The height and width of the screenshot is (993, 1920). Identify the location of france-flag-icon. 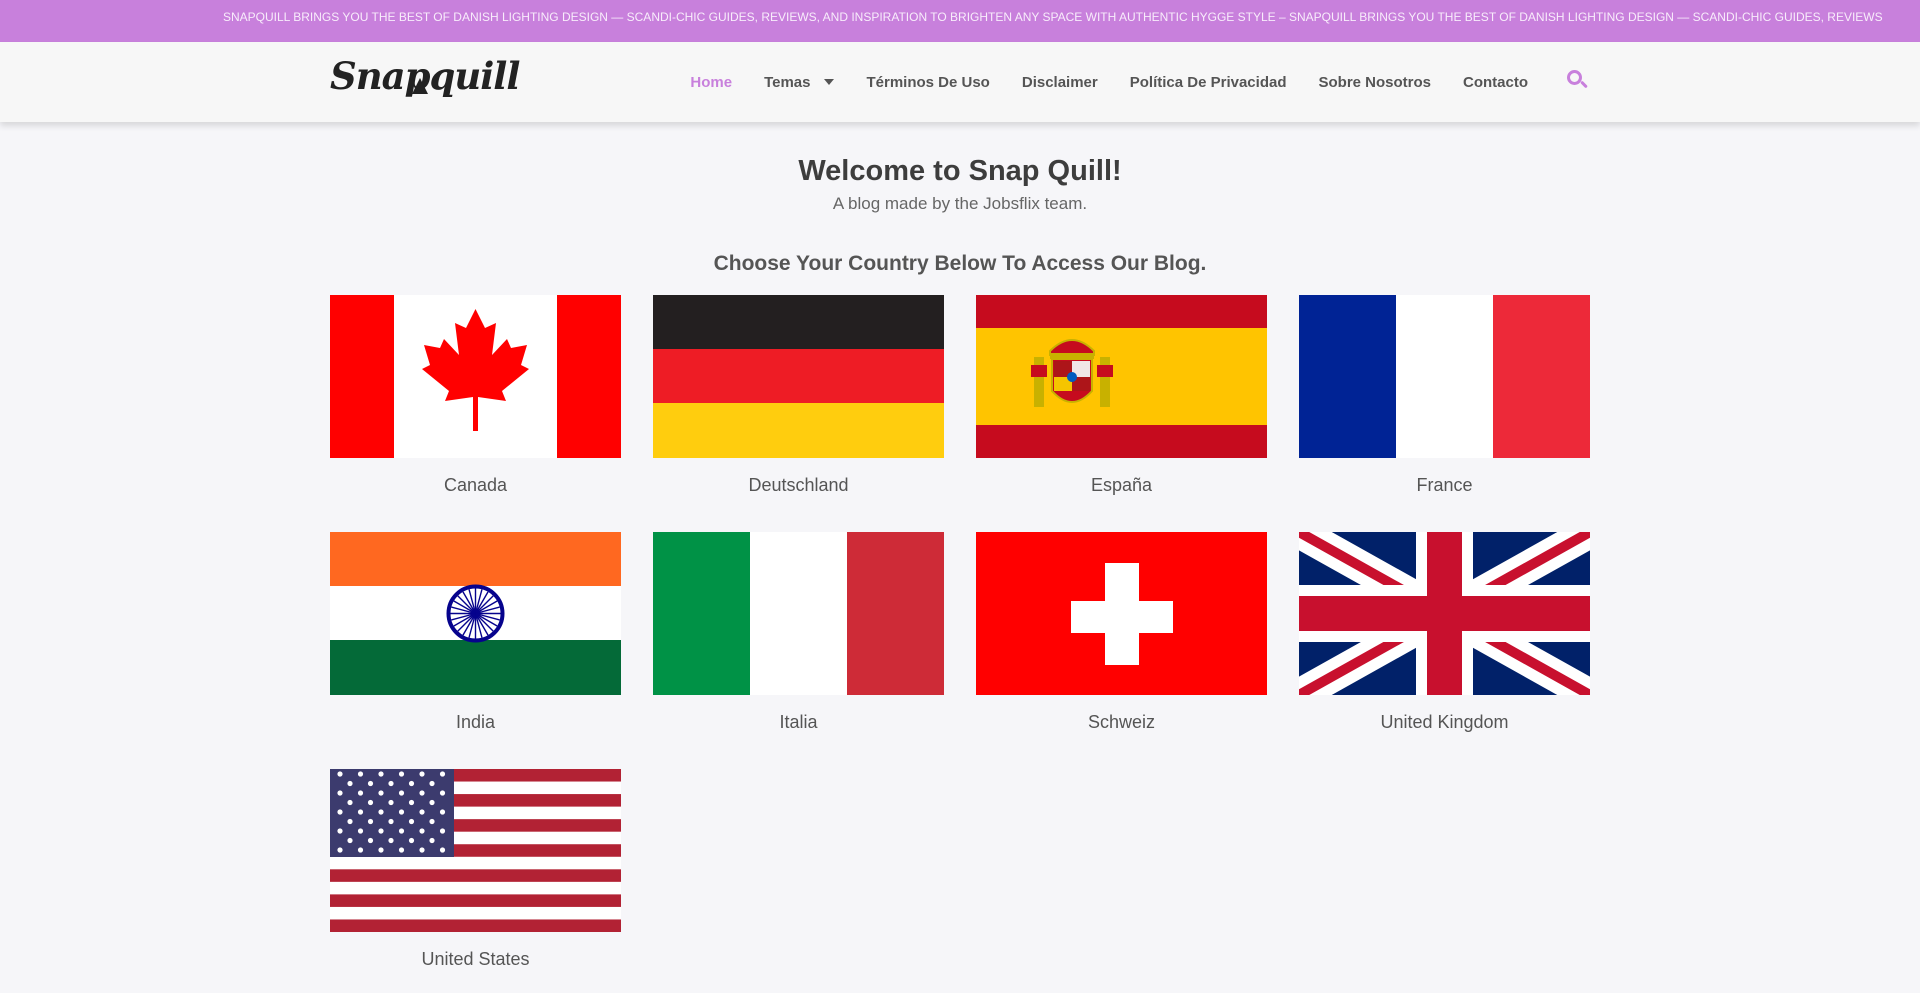
(1444, 376).